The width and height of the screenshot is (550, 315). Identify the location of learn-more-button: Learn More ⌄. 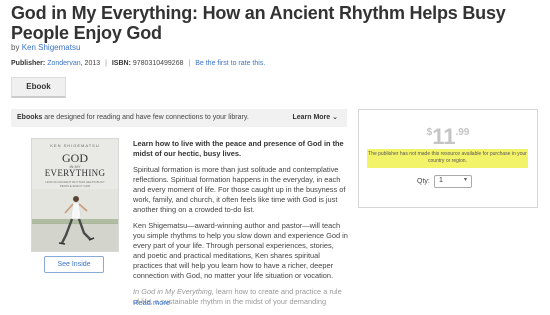
(315, 118).